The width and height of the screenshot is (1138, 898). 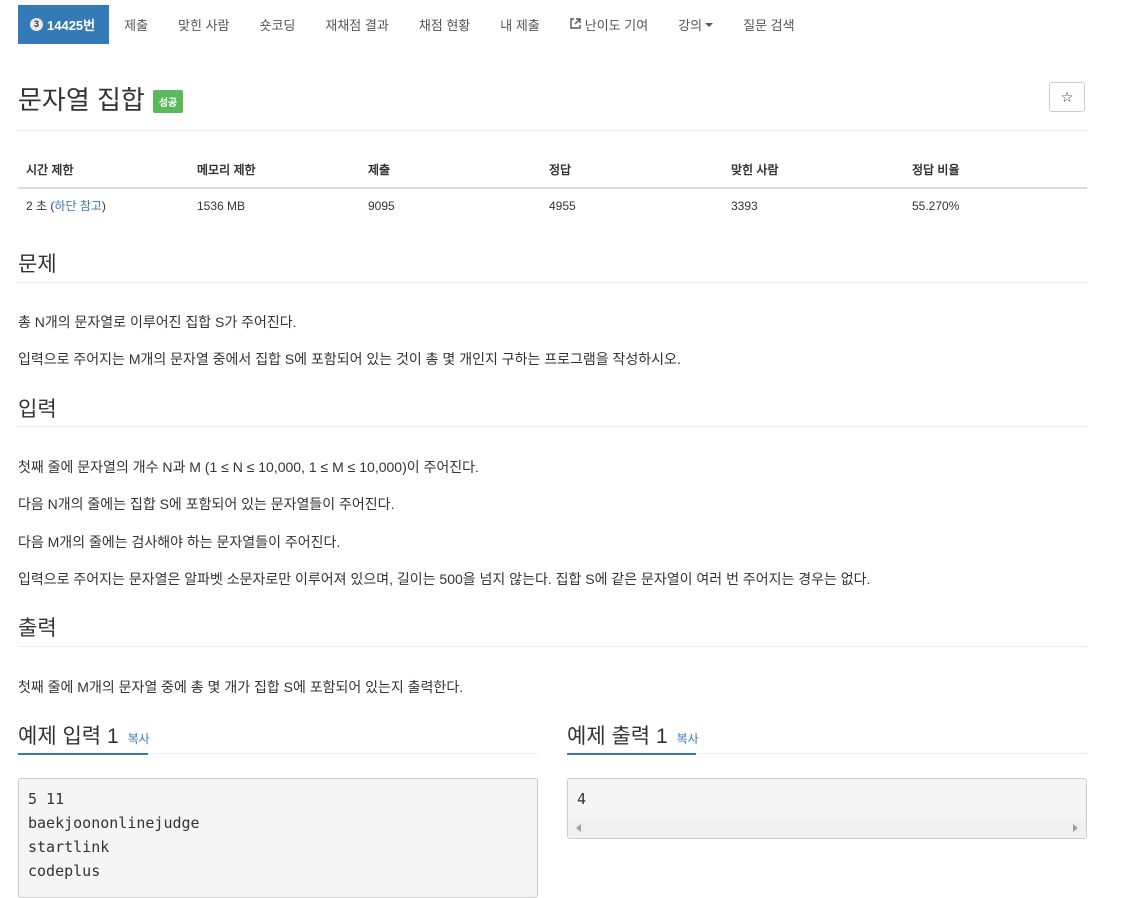 I want to click on horizontal-scrollbar, so click(x=827, y=828).